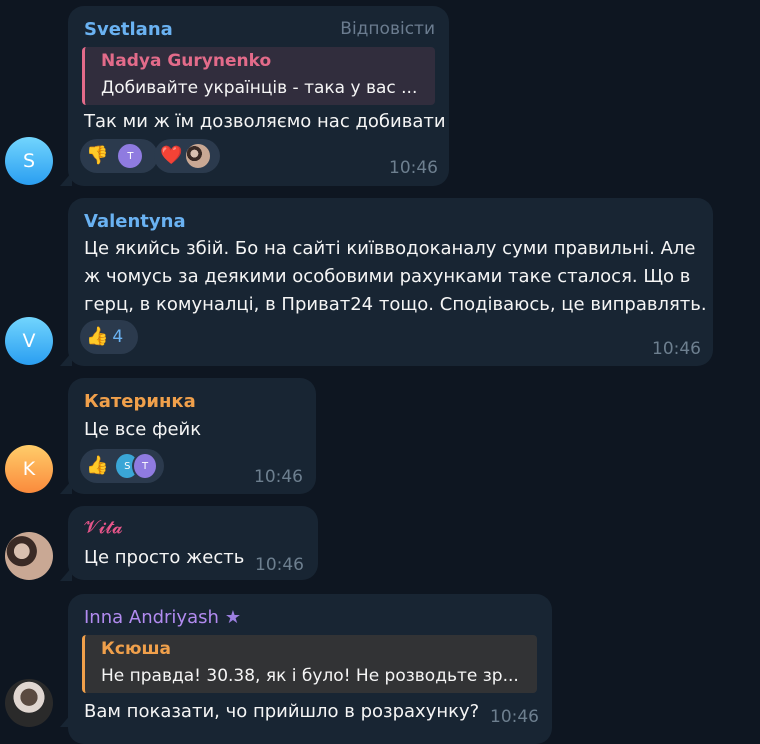 This screenshot has width=760, height=744. I want to click on sender-name: Valentyna, so click(135, 221).